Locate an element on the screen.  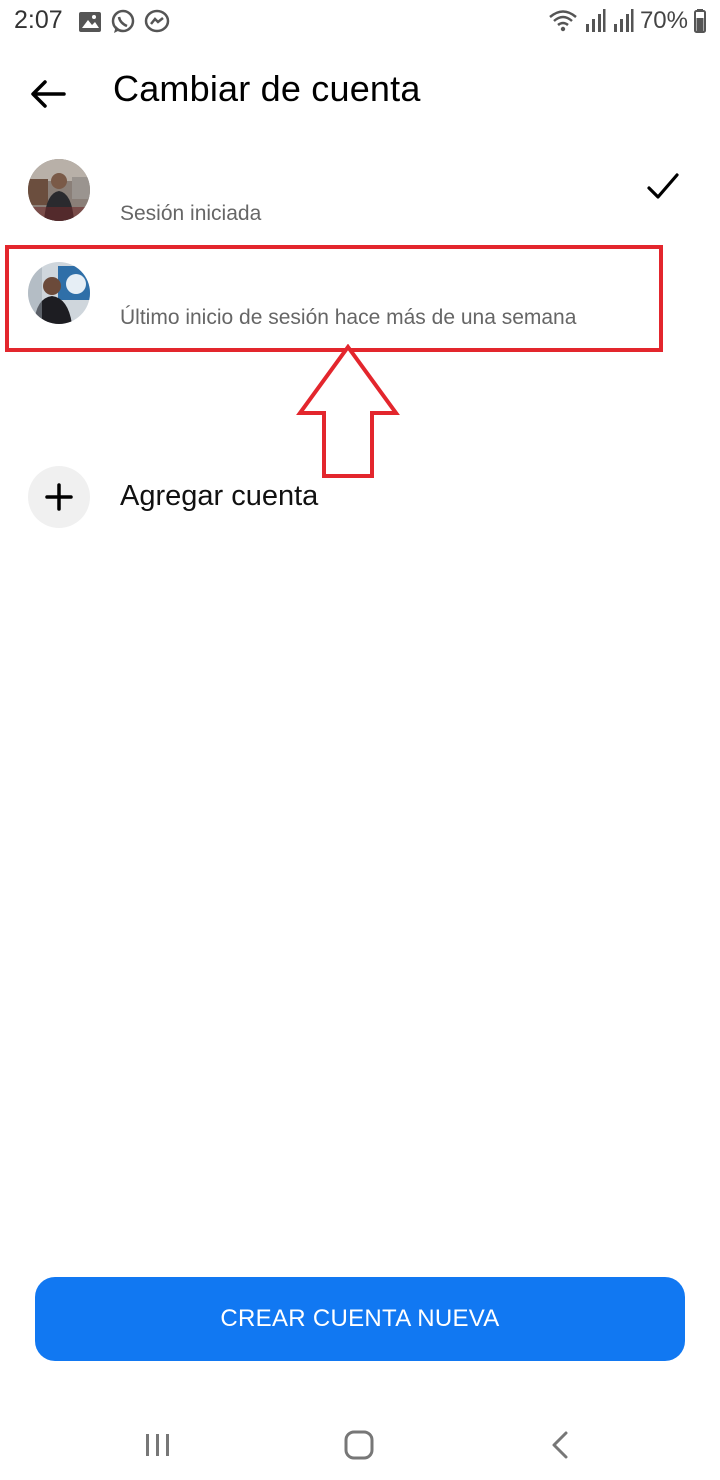
image-icon is located at coordinates (90, 22).